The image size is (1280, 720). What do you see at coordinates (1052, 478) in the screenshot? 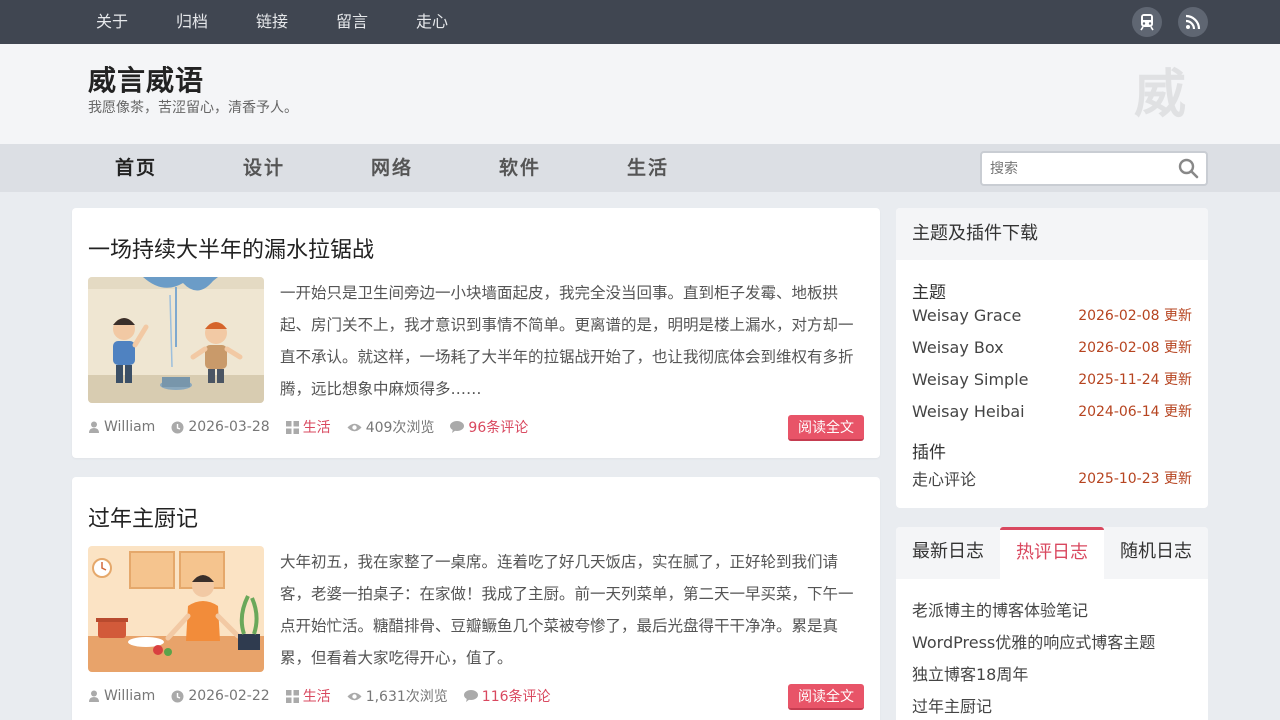
I see `plugin-row: 走心评论 2025-10-23 更新` at bounding box center [1052, 478].